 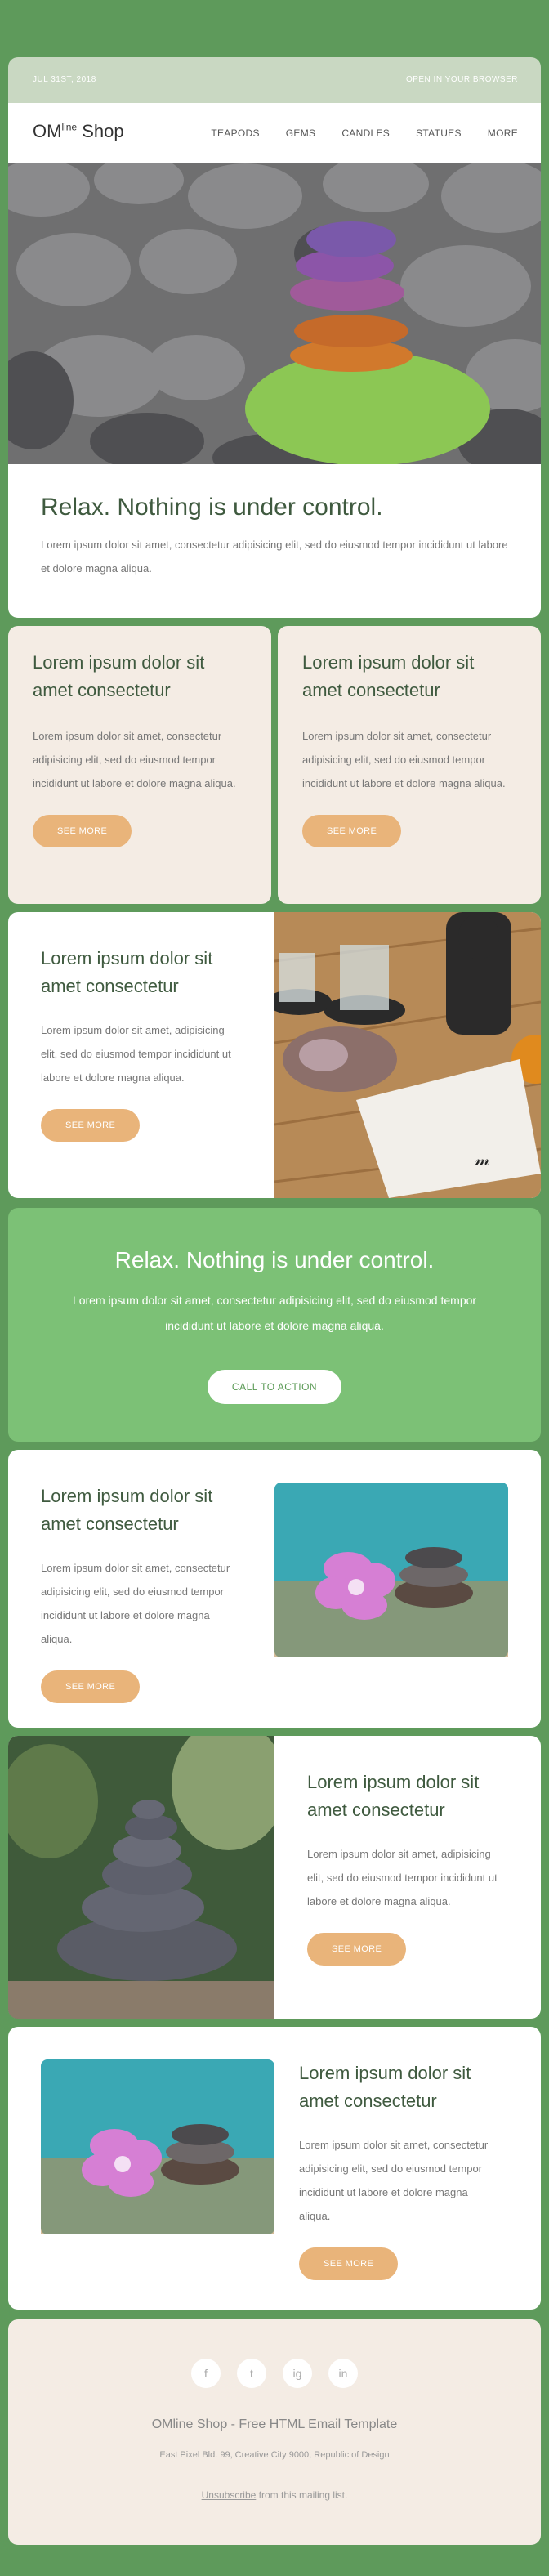 I want to click on menu-item-teapods: TEAPODS, so click(x=235, y=133).